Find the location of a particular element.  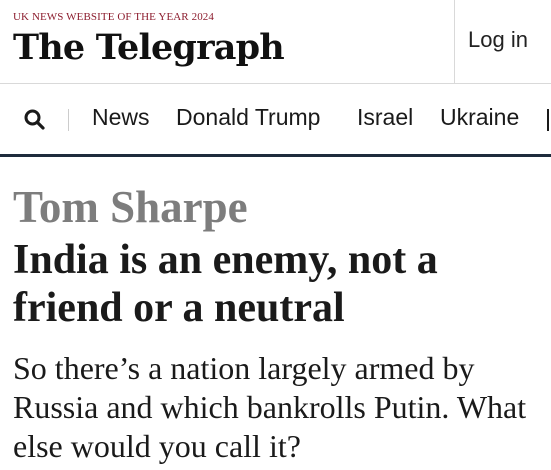

search-icon is located at coordinates (34, 119).